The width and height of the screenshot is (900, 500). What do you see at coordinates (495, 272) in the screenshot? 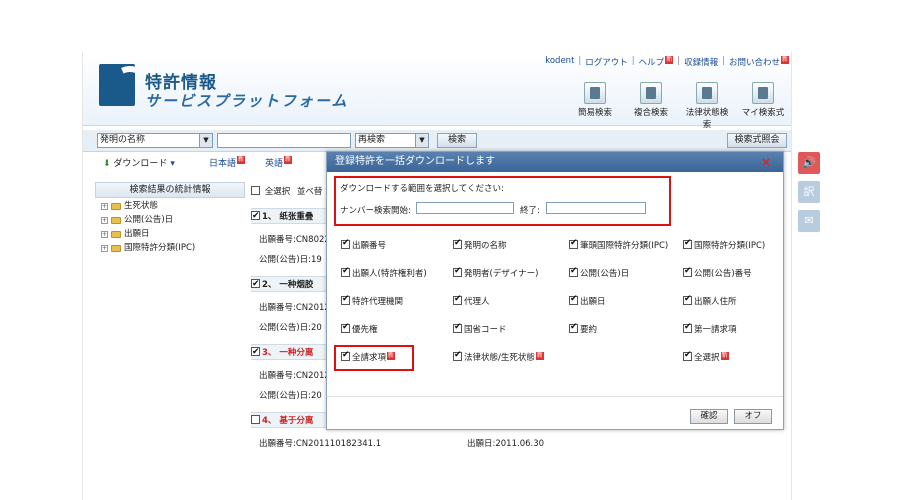
I see `field-inventor: 発明者(デザイナー)` at bounding box center [495, 272].